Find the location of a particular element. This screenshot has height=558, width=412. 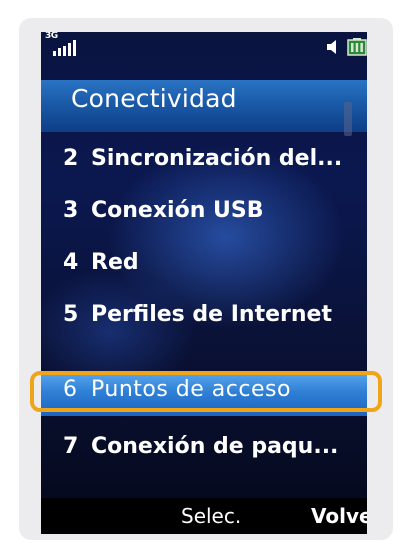

selection-highlight-ring is located at coordinates (206, 391).